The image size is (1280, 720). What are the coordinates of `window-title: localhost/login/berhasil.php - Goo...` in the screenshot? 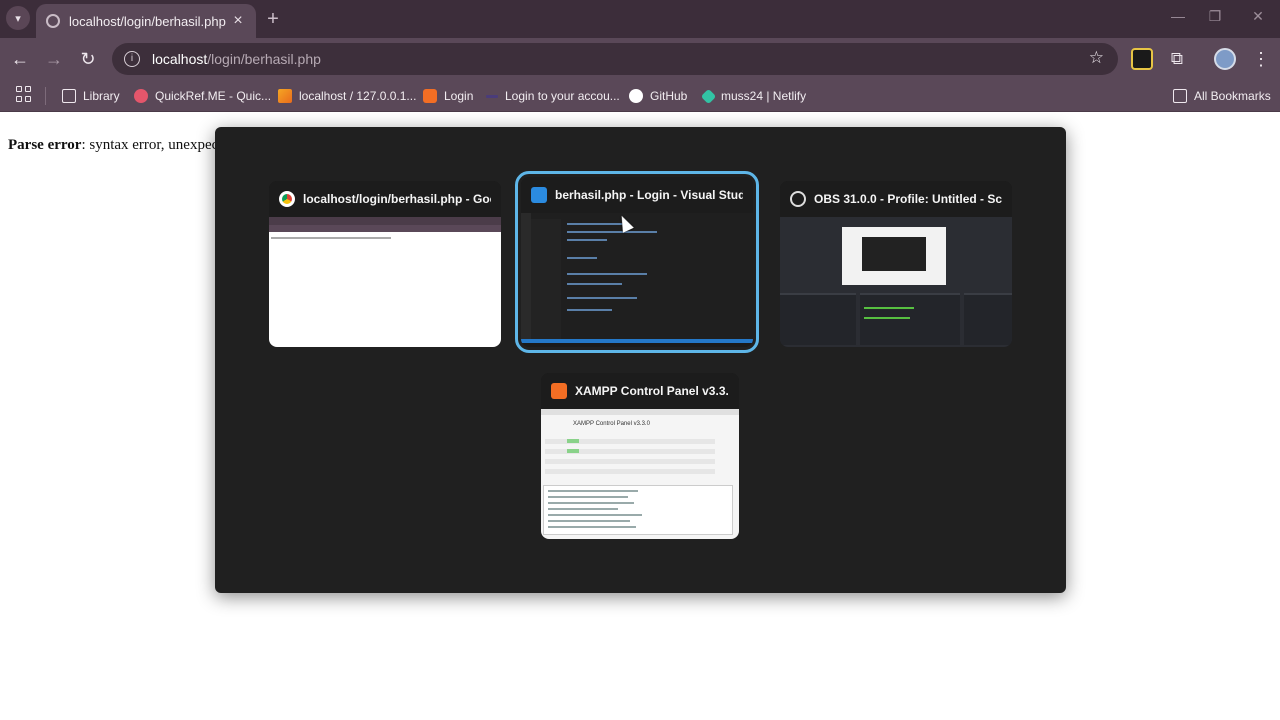 It's located at (397, 199).